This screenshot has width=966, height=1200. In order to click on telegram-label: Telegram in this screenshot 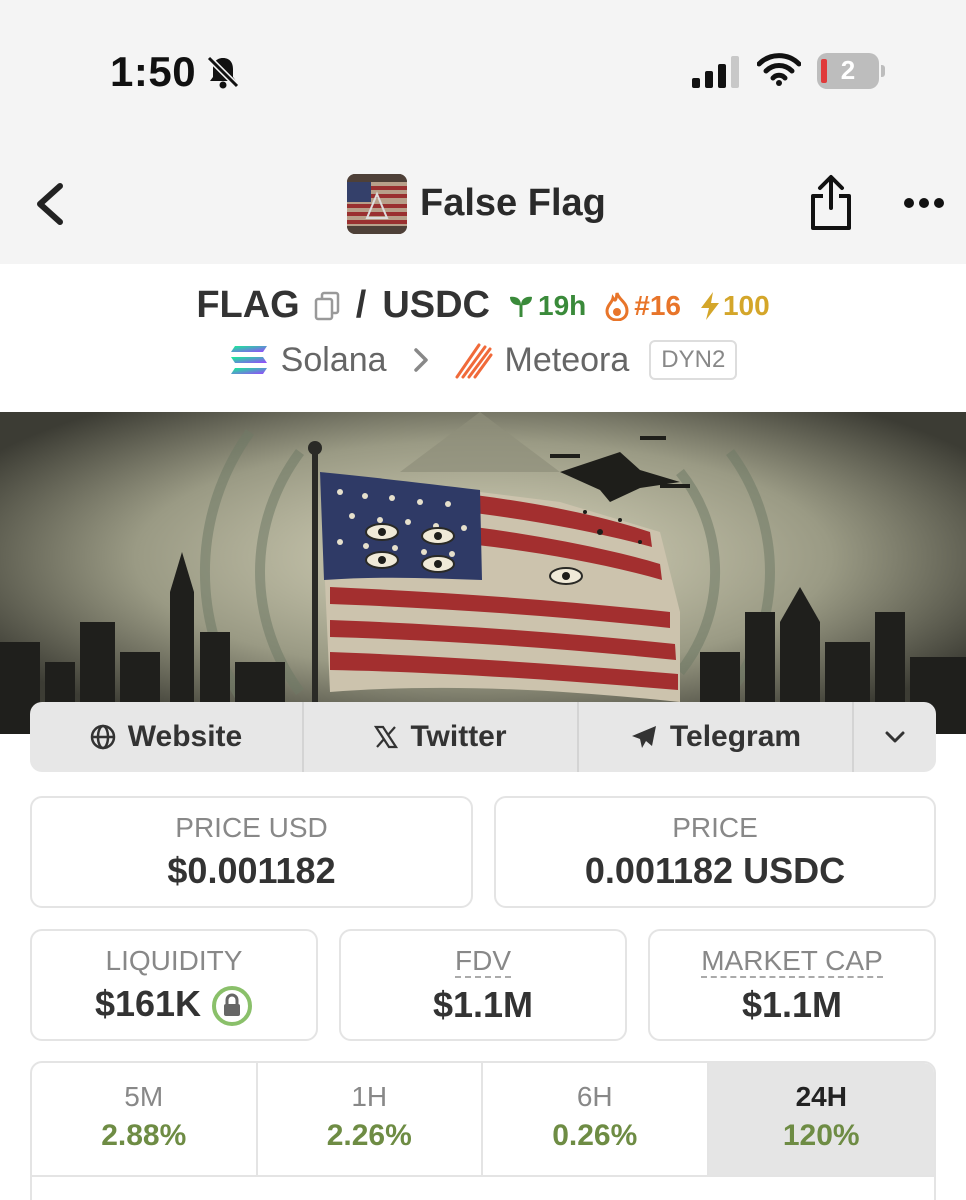, I will do `click(735, 736)`.